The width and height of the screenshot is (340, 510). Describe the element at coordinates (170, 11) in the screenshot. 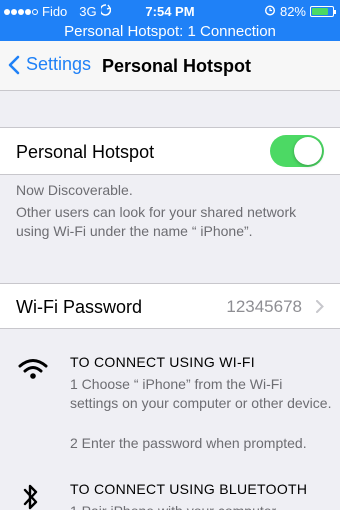

I see `status-bar: Fido 3G 7:54 PM 82%` at that location.